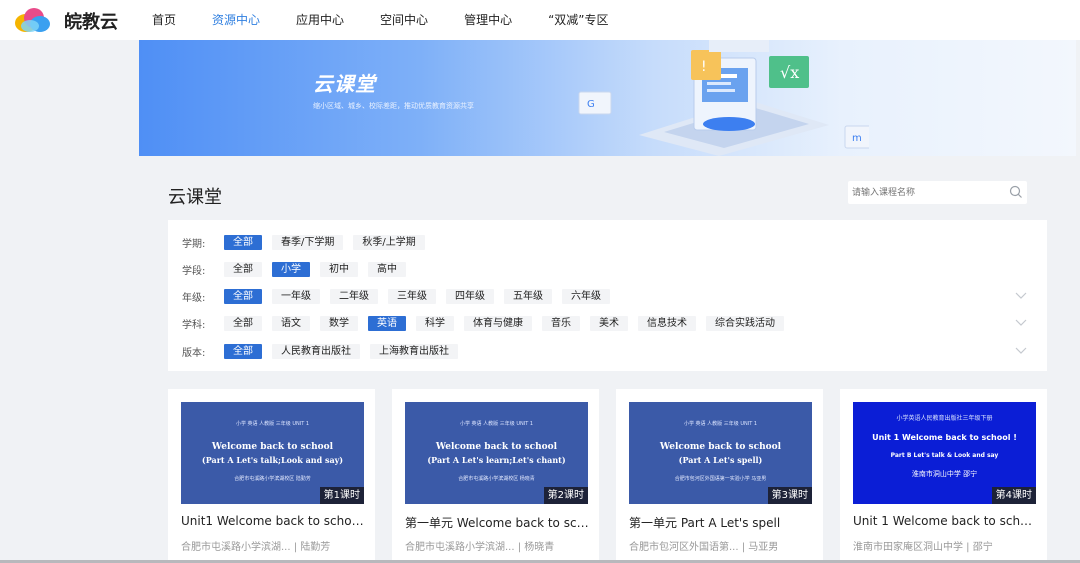 This screenshot has width=1080, height=563. What do you see at coordinates (412, 296) in the screenshot?
I see `filter-option: 三年级` at bounding box center [412, 296].